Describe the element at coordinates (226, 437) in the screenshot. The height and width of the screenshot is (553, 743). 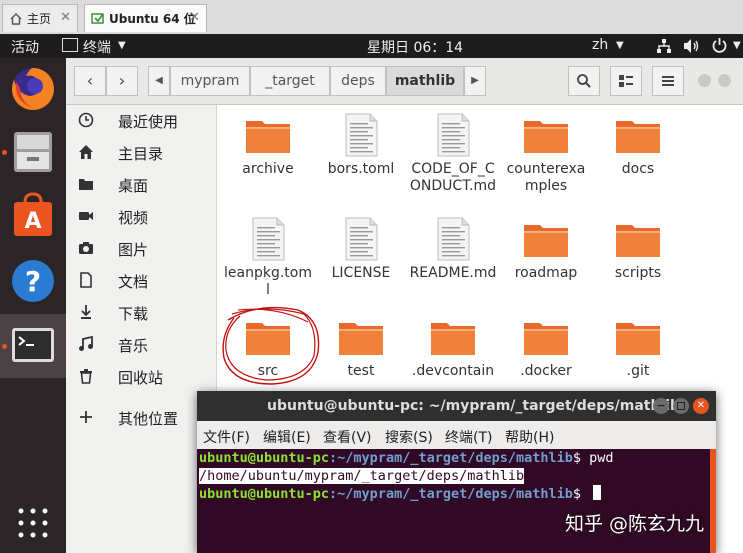
I see `menu-file: 文件(F)` at that location.